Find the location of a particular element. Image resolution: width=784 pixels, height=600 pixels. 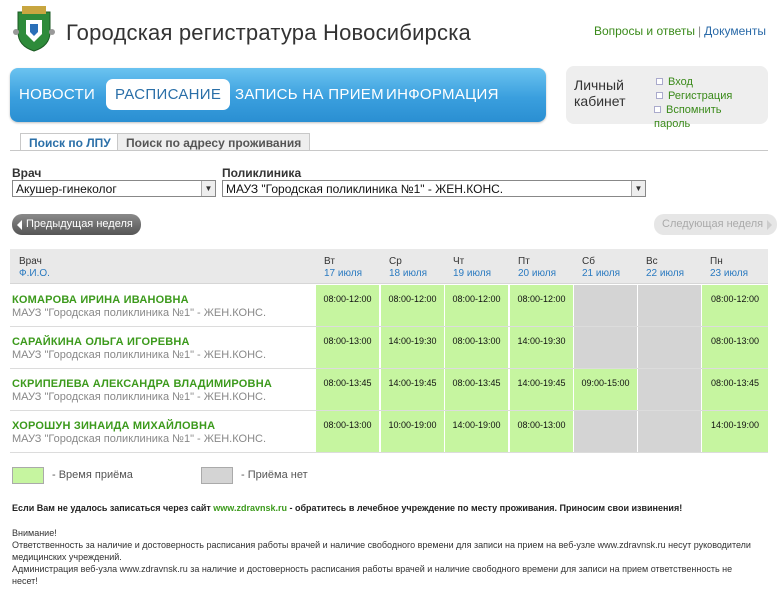

day-header: Чт 19 июля is located at coordinates (472, 268).